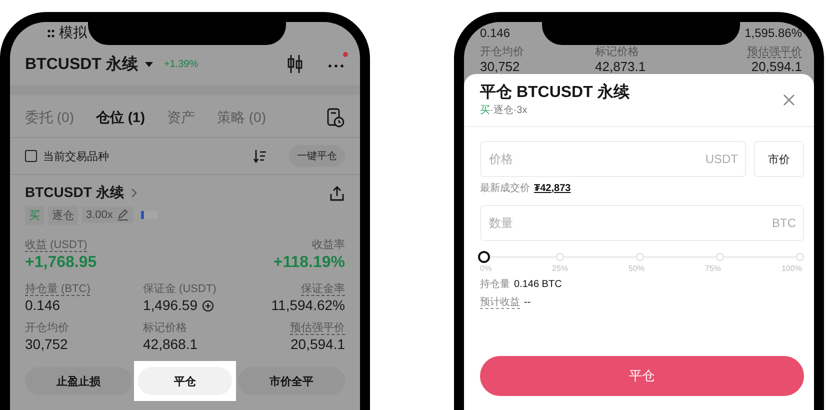  I want to click on tick-label: 25%, so click(560, 269).